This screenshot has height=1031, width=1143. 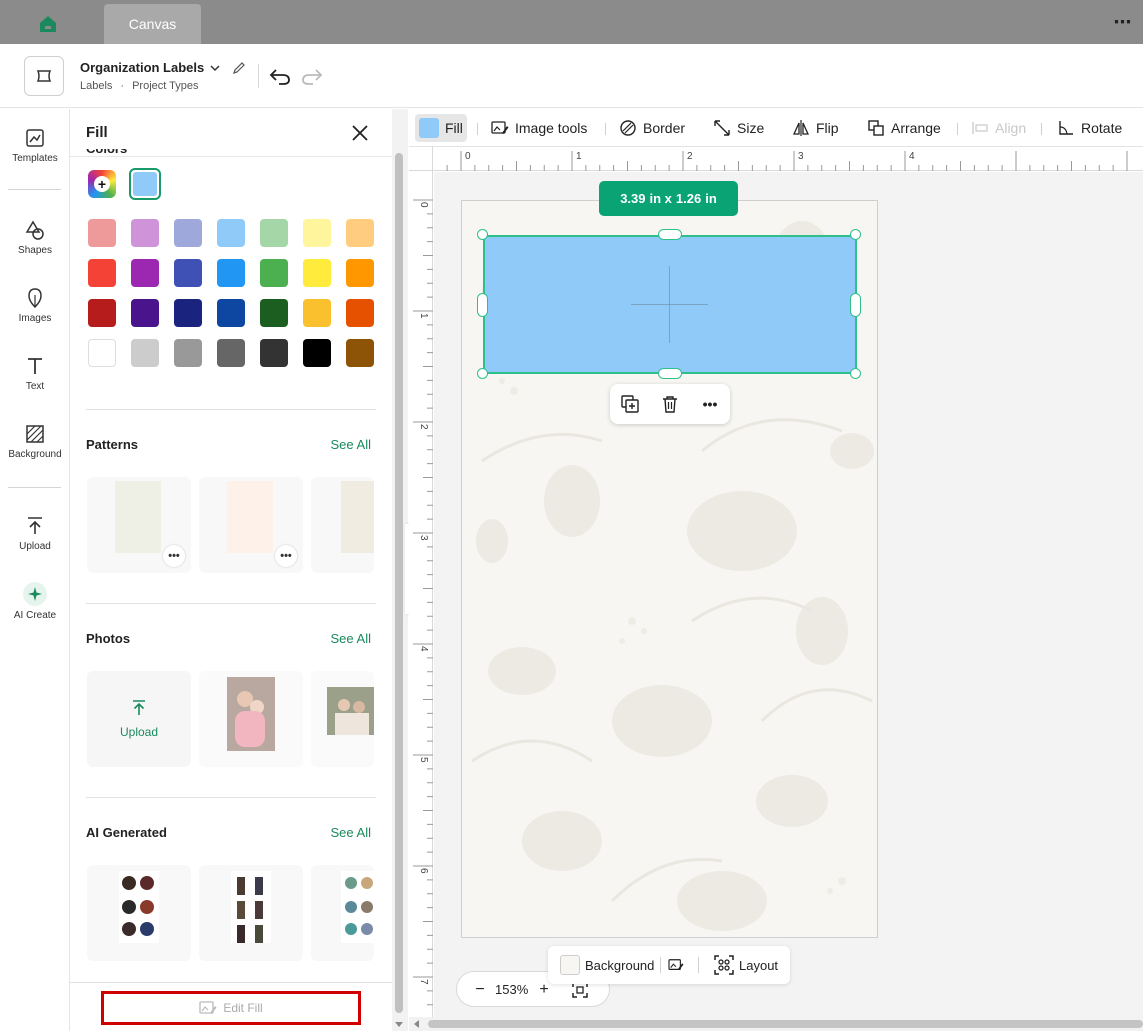 I want to click on patterns-see-all-link: See All, so click(x=351, y=444).